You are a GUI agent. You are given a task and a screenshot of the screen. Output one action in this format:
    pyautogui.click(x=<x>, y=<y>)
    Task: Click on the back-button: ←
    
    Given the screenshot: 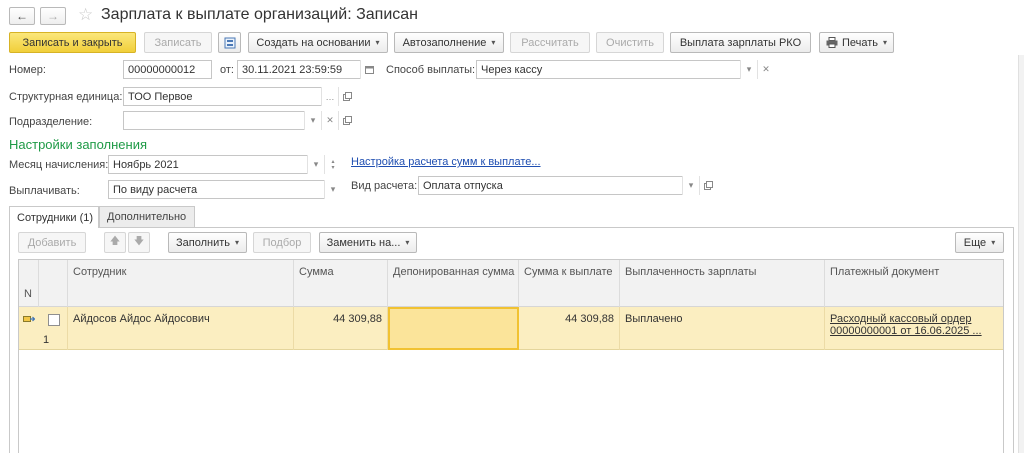 What is the action you would take?
    pyautogui.click(x=22, y=16)
    